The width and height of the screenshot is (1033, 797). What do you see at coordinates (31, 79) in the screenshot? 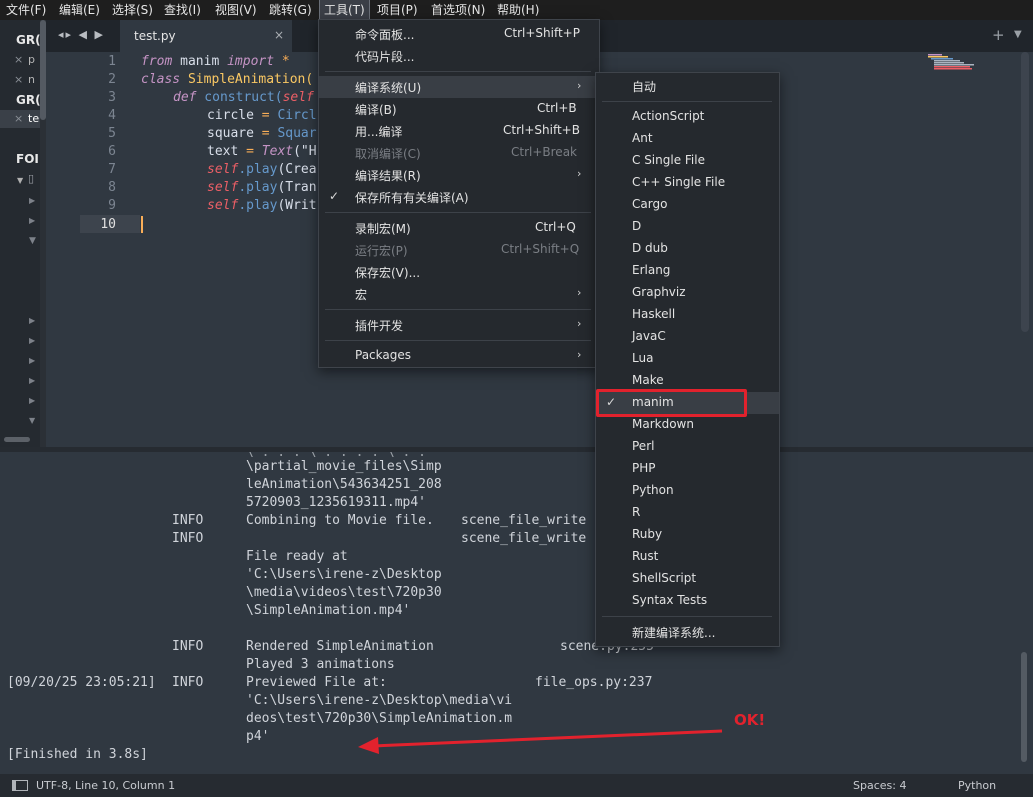
I see `sidebar-file: n` at bounding box center [31, 79].